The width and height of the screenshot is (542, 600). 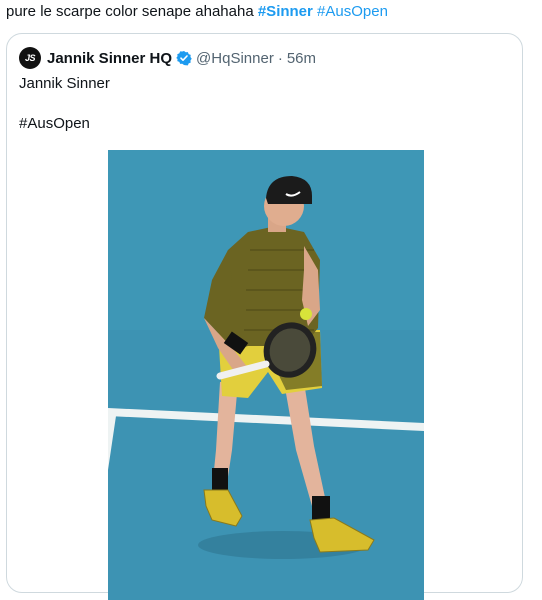 I want to click on quote-text-line-1: Jannik Sinner, so click(x=64, y=83).